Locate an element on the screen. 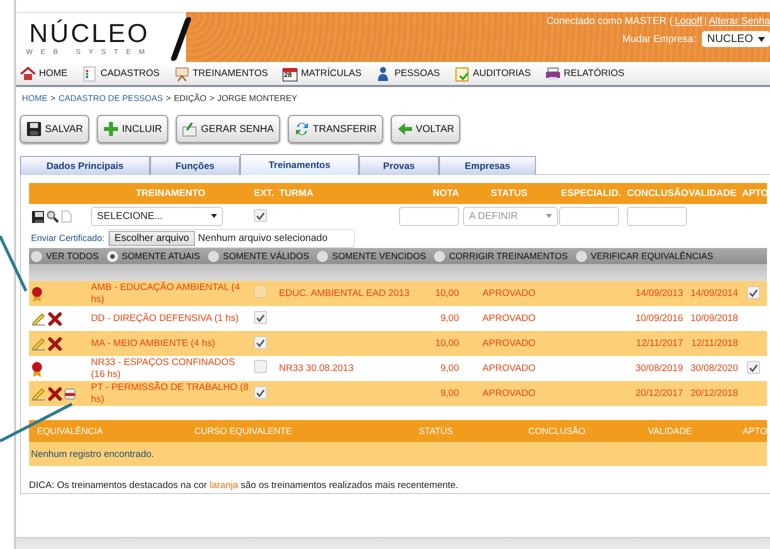 The width and height of the screenshot is (770, 549). column-header: TURMA is located at coordinates (347, 193).